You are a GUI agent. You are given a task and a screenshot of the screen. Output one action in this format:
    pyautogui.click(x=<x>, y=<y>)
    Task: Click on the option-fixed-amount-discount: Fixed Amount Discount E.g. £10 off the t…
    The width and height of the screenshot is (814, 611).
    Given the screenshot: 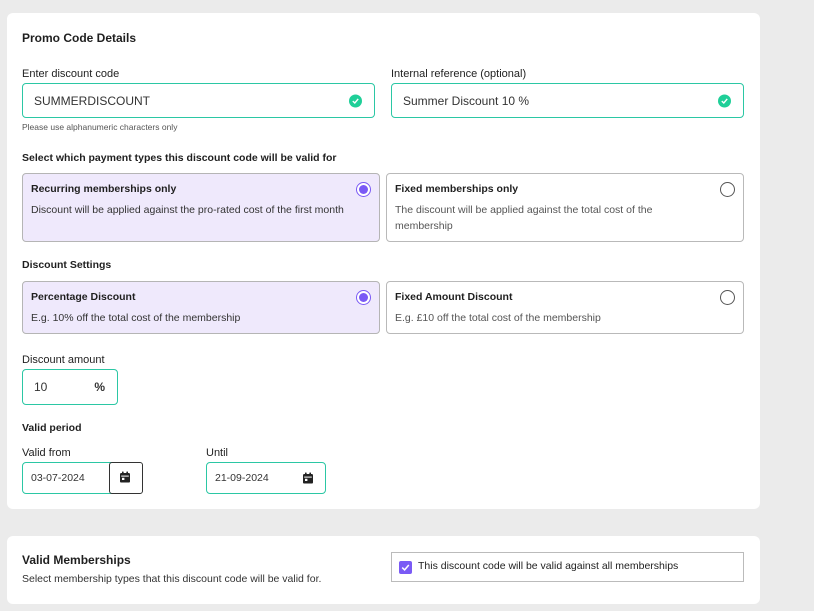 What is the action you would take?
    pyautogui.click(x=565, y=307)
    